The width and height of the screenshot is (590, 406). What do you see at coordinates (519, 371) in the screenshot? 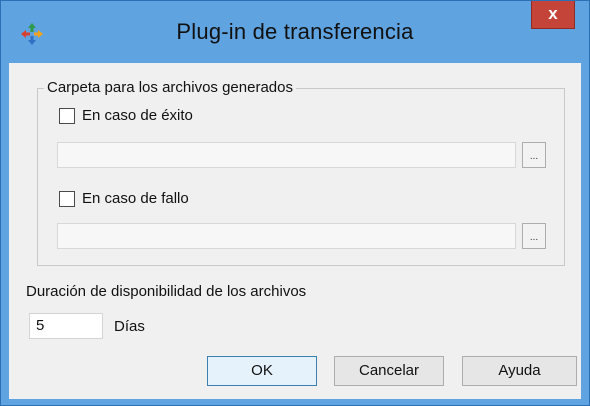
I see `help-button: Ayuda` at bounding box center [519, 371].